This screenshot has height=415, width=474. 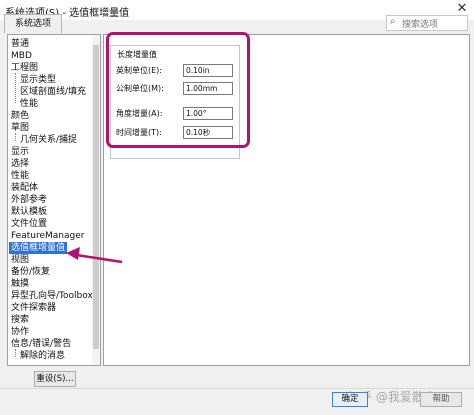 What do you see at coordinates (29, 212) in the screenshot?
I see `tree-item-default-templates: 默认模板` at bounding box center [29, 212].